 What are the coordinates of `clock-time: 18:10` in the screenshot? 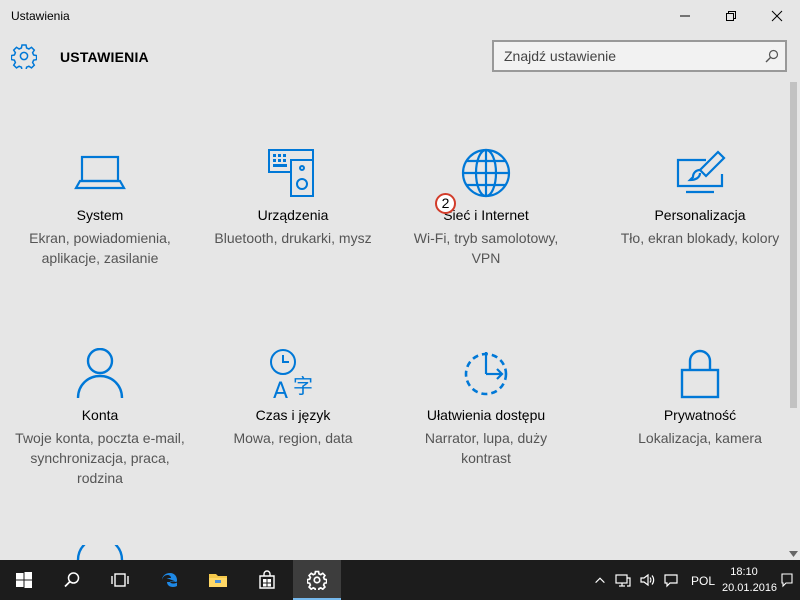 It's located at (744, 572).